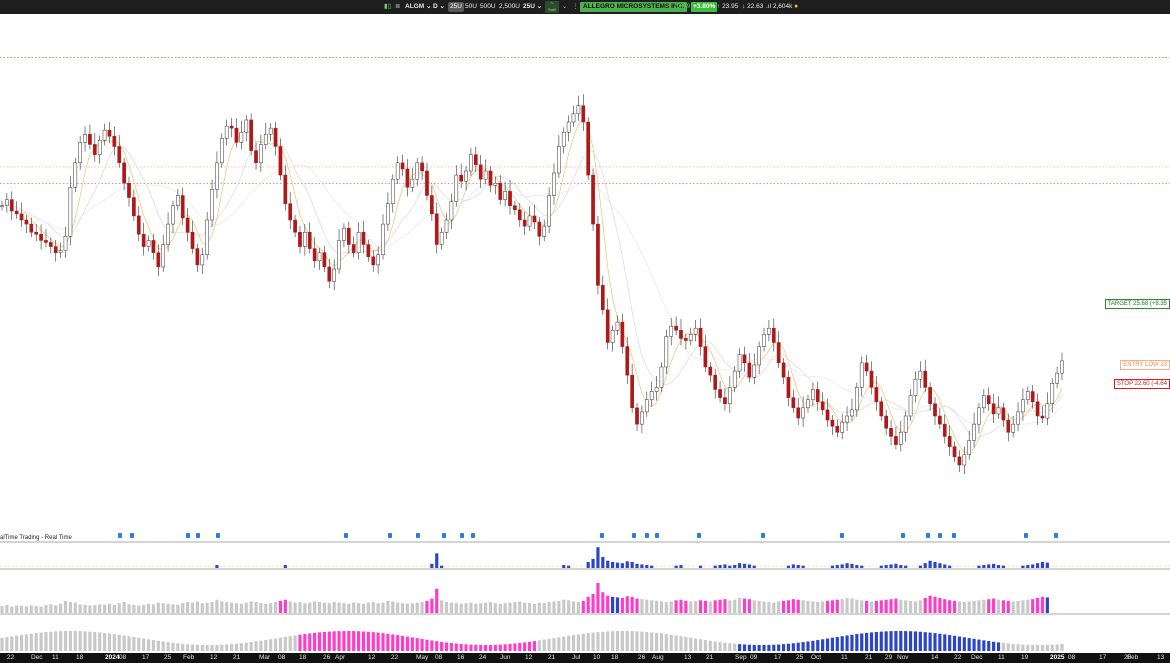 This screenshot has height=663, width=1170. Describe the element at coordinates (1141, 384) in the screenshot. I see `stop-level-label: STOP 22.60 (-4.64` at that location.